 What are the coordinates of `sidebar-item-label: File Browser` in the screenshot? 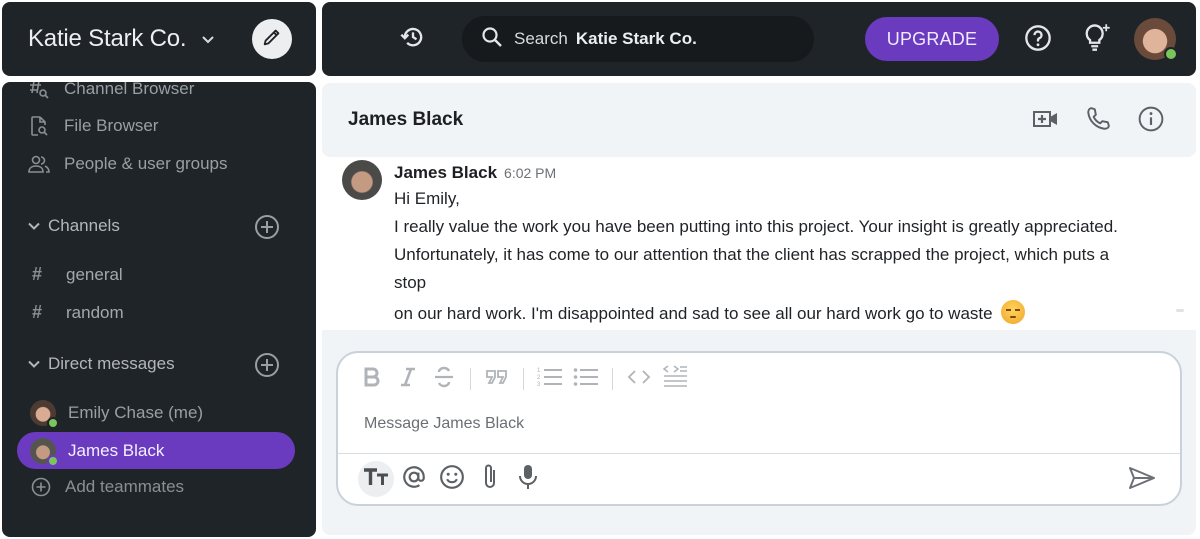 It's located at (111, 125).